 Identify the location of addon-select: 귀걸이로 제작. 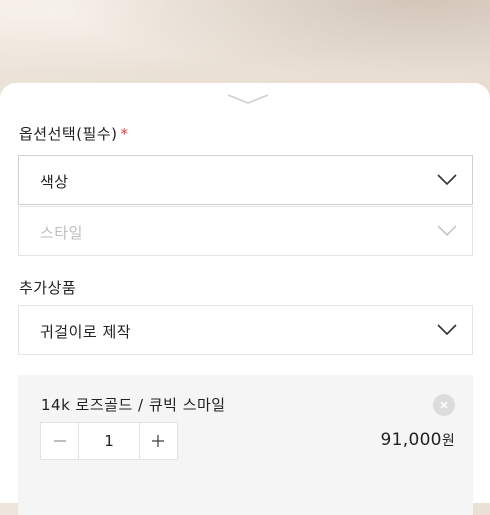
(245, 330).